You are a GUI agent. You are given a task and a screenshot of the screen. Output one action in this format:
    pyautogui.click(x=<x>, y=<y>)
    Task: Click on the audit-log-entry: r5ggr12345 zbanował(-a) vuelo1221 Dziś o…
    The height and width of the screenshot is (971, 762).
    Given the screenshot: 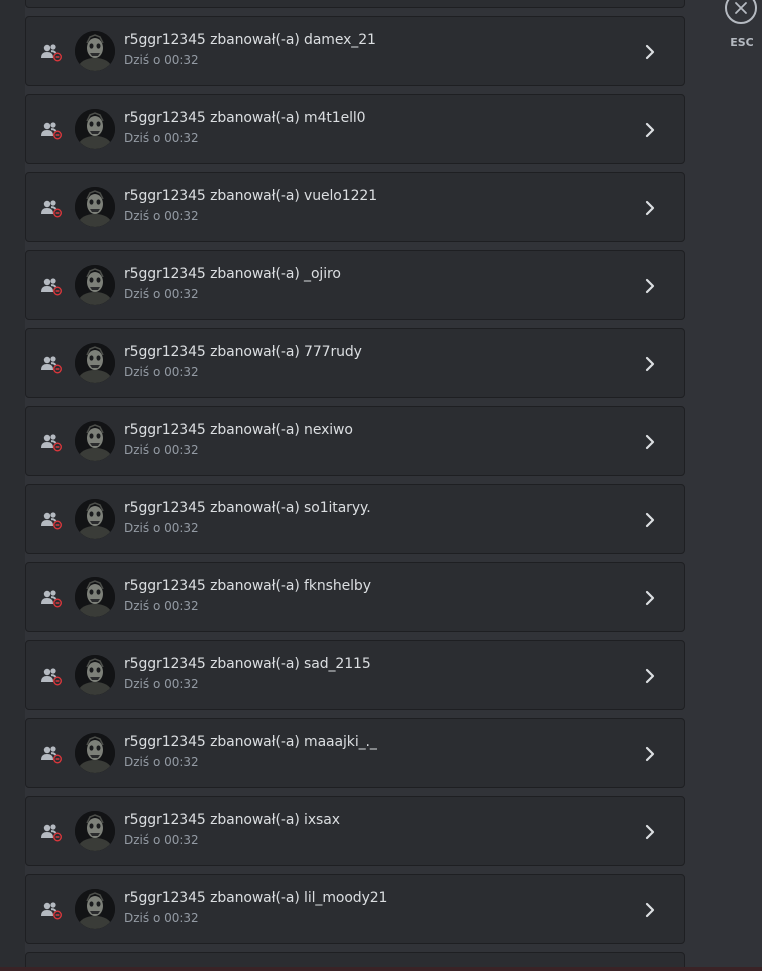 What is the action you would take?
    pyautogui.click(x=355, y=207)
    